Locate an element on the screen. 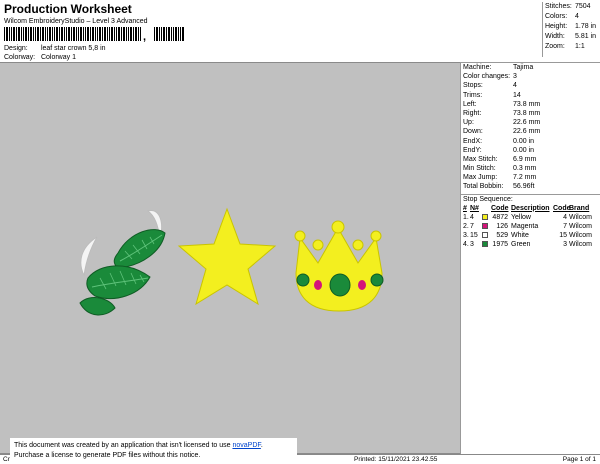 This screenshot has width=600, height=464. info-row: Trims: 14 is located at coordinates (530, 95).